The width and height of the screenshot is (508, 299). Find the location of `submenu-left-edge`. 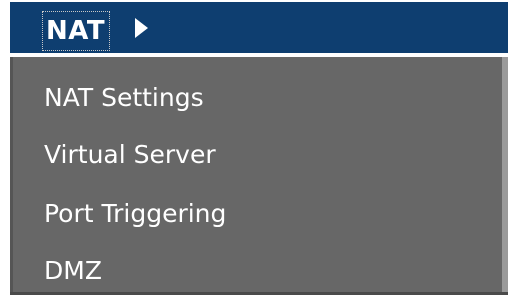

submenu-left-edge is located at coordinates (11, 176).